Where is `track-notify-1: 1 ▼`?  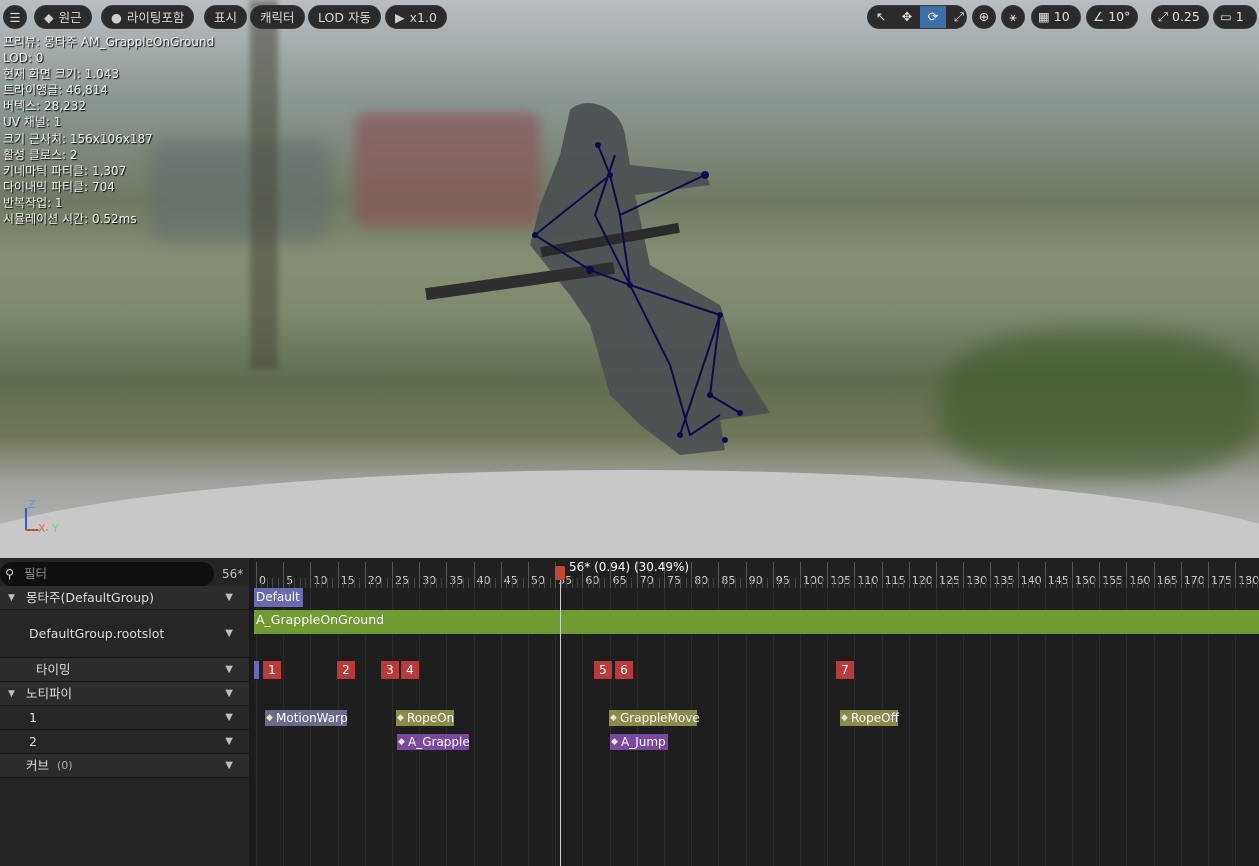
track-notify-1: 1 ▼ is located at coordinates (124, 718).